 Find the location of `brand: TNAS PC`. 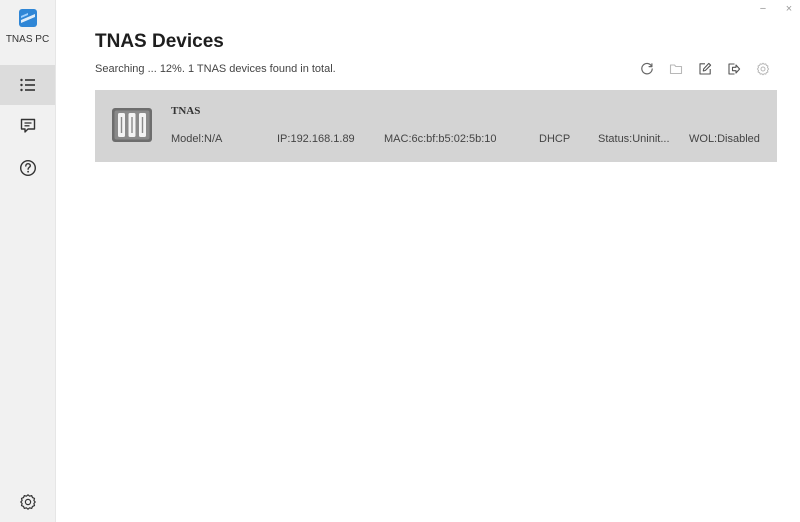

brand: TNAS PC is located at coordinates (27, 26).